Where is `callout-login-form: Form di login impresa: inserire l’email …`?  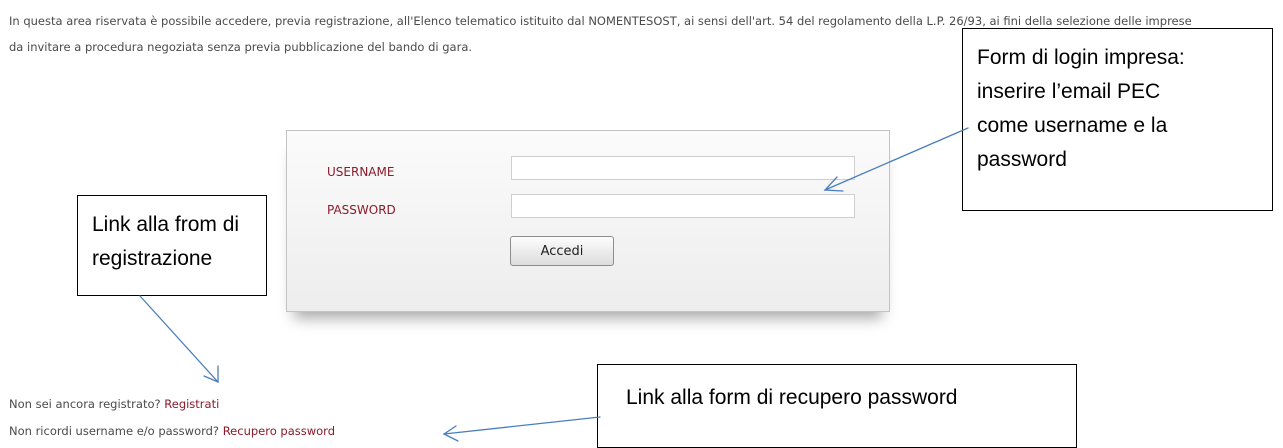
callout-login-form: Form di login impresa: inserire l’email … is located at coordinates (1117, 119).